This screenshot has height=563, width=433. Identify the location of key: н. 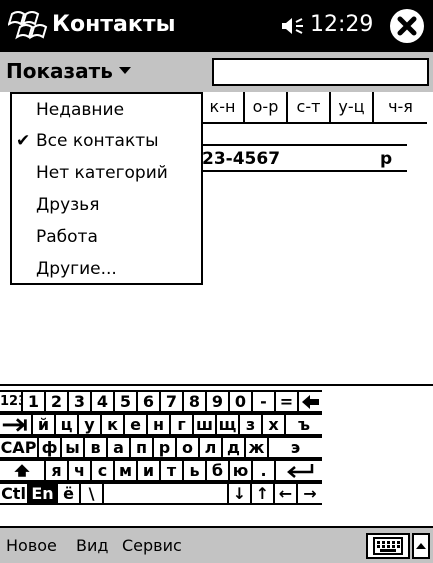
(159, 424).